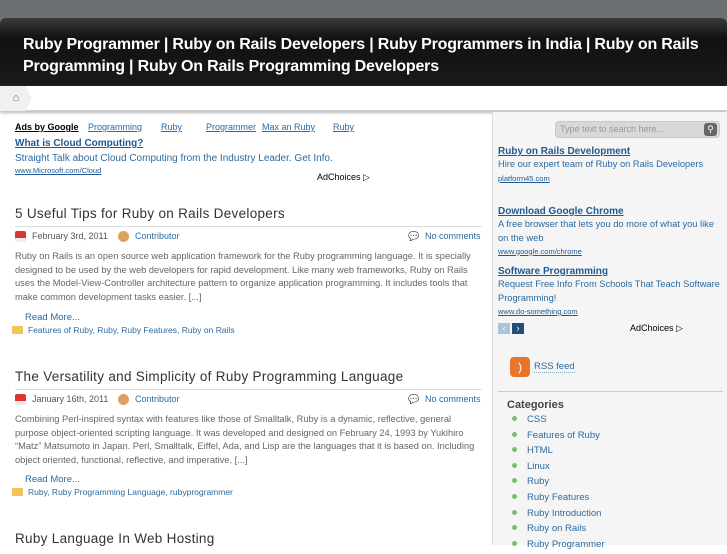  I want to click on category-item: Ruby, so click(558, 484).